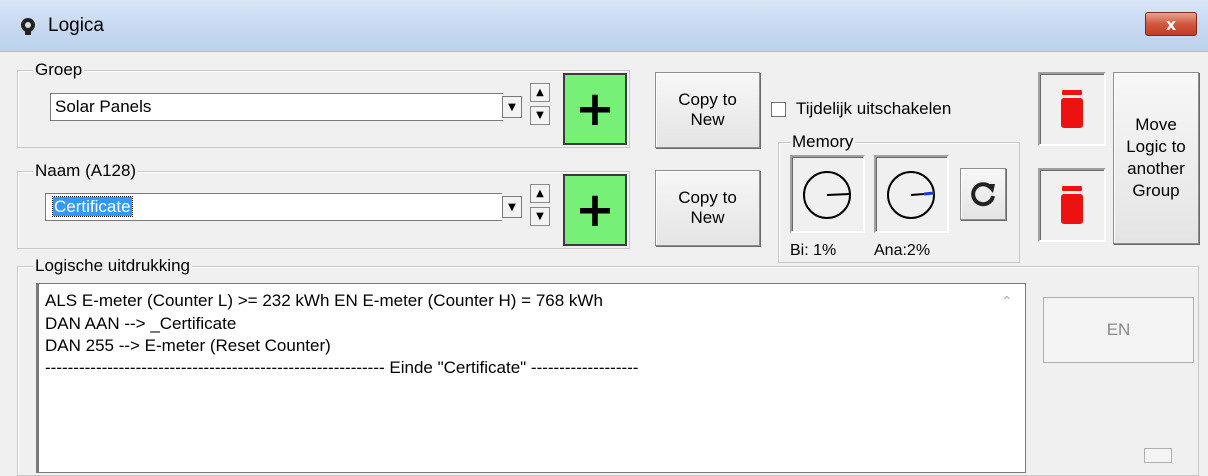 The width and height of the screenshot is (1208, 476). Describe the element at coordinates (276, 107) in the screenshot. I see `groep-select: Solar Panels` at that location.